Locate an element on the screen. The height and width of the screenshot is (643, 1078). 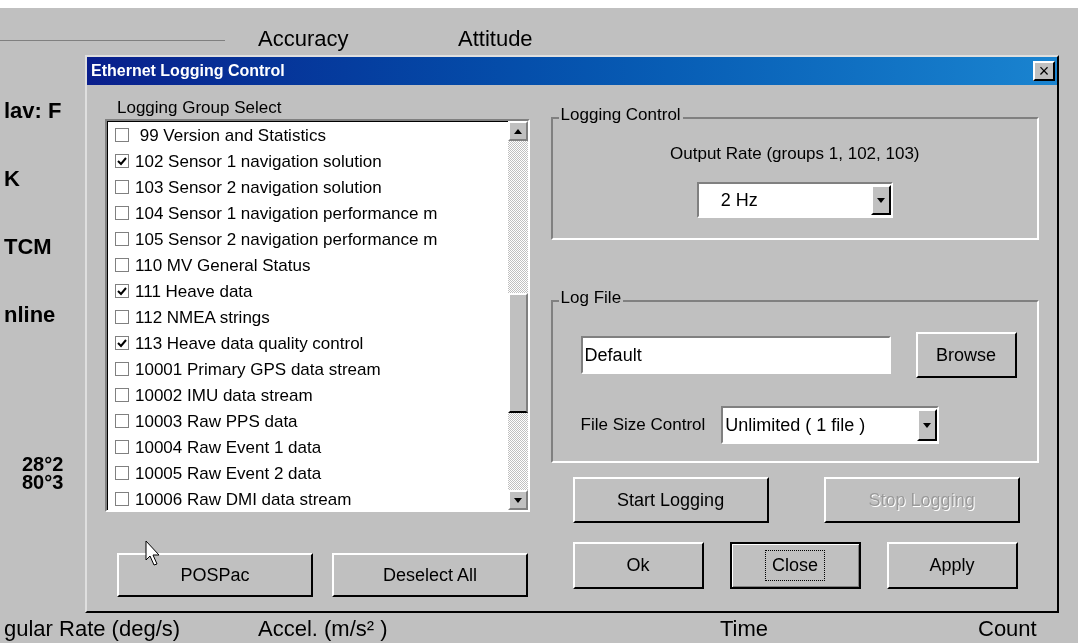
status-label: 28°2 is located at coordinates (43, 464).